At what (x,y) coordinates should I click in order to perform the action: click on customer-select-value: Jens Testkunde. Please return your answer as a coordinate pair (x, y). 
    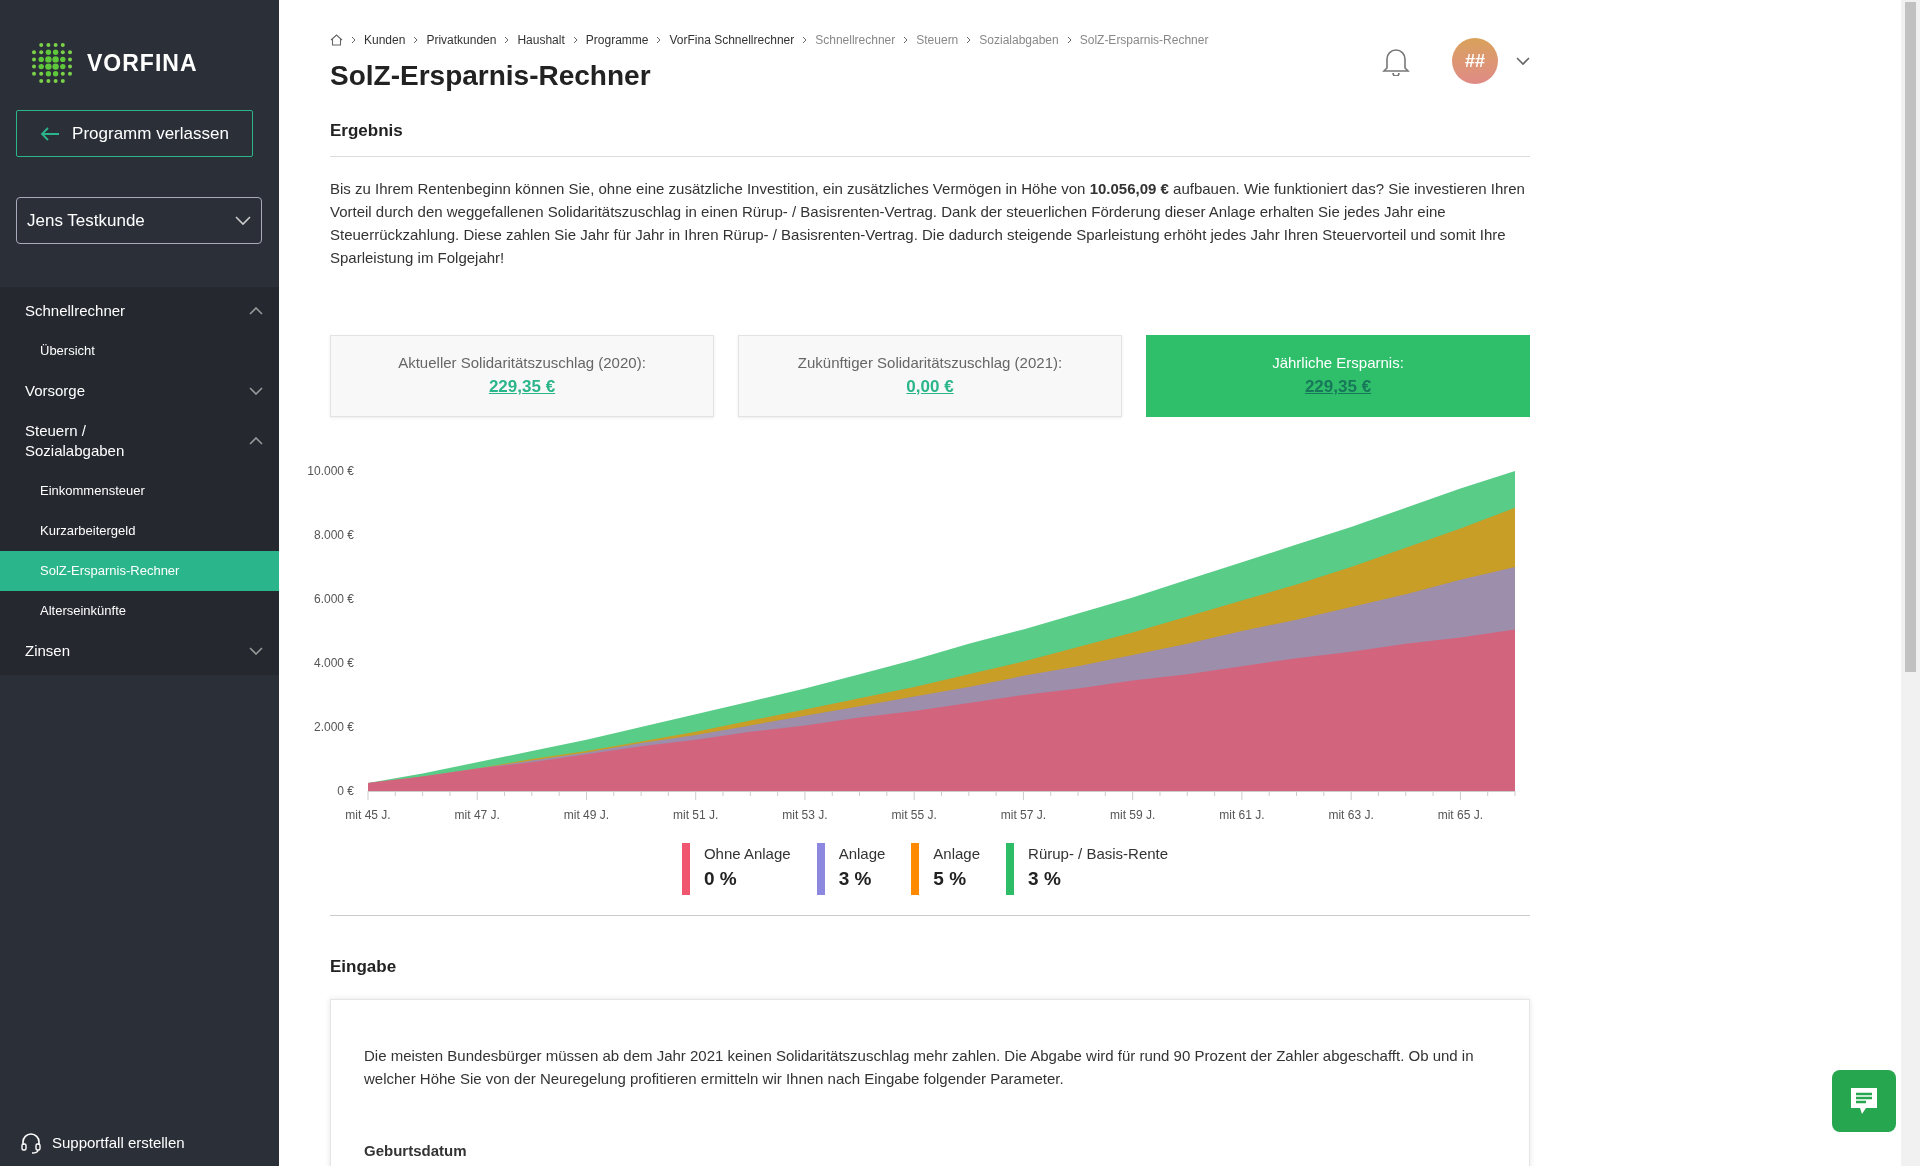
    Looking at the image, I should click on (86, 220).